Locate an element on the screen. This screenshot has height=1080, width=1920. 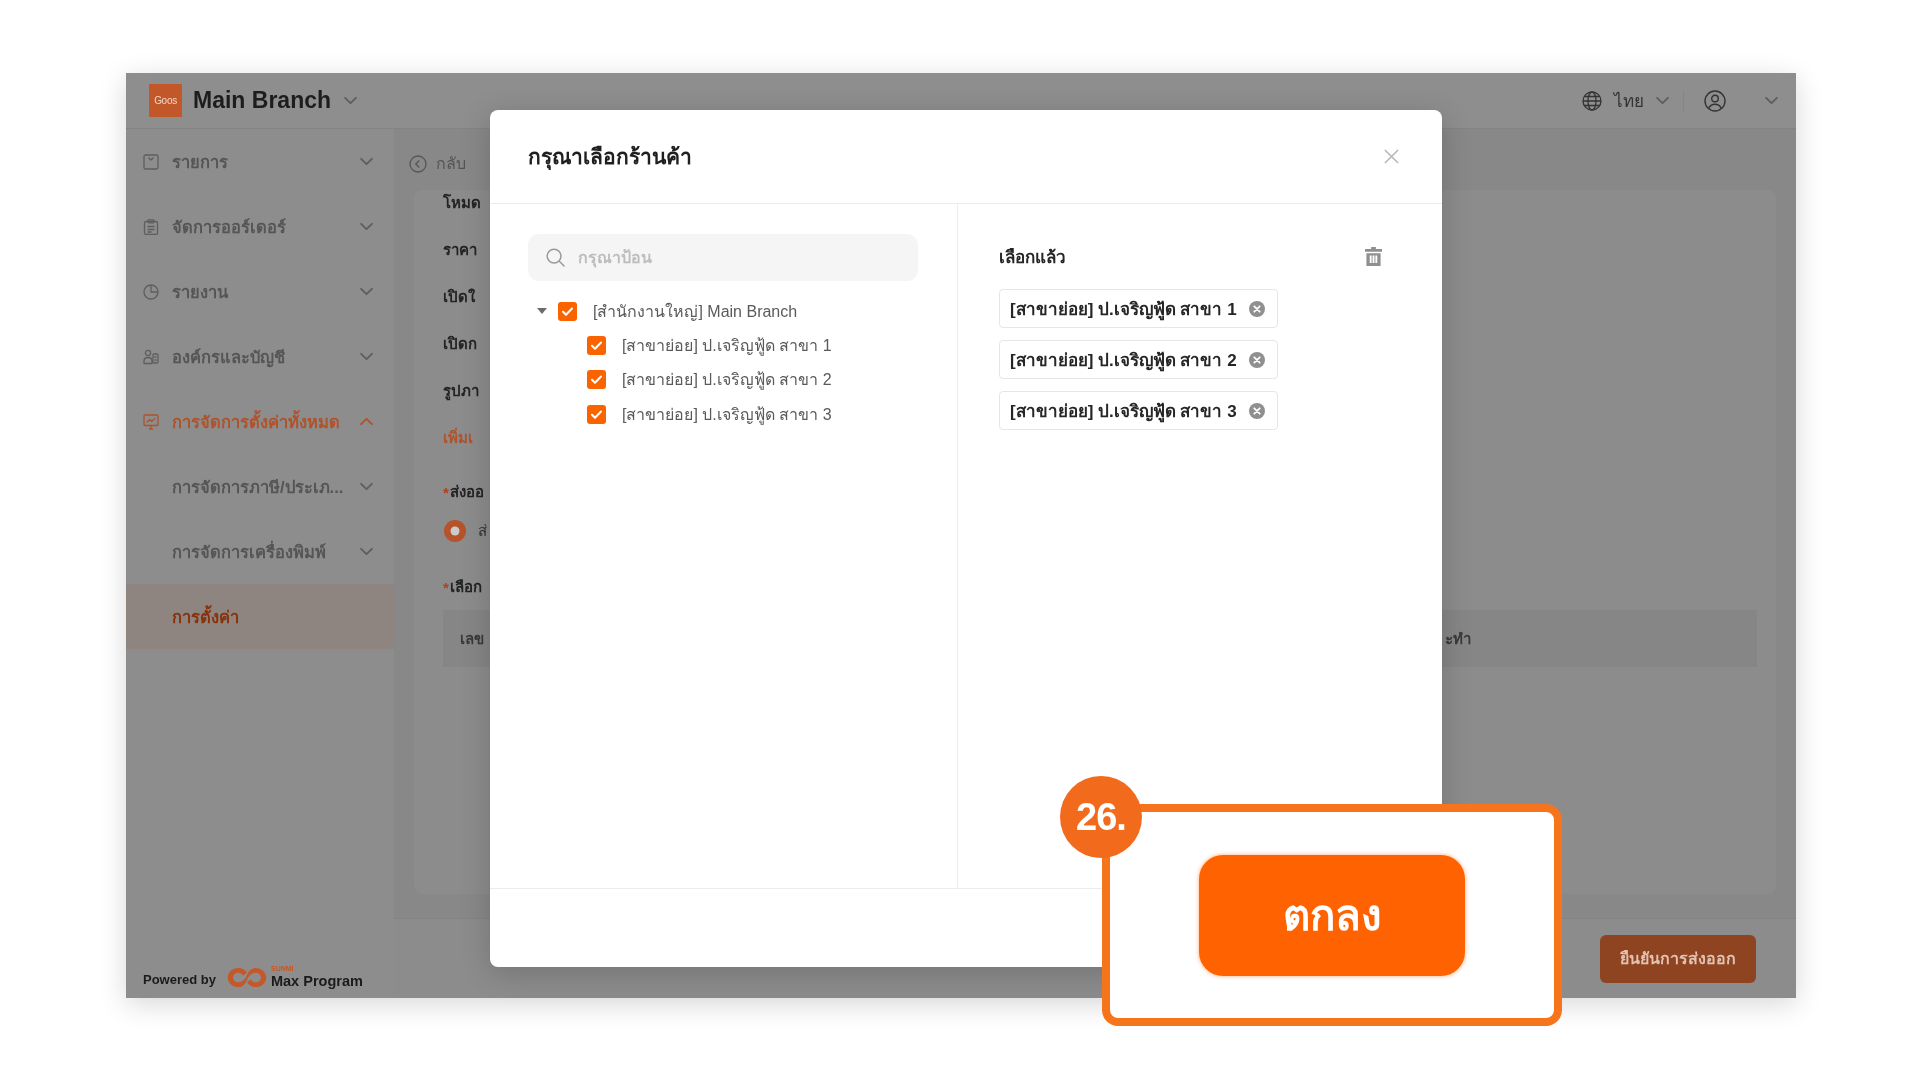
sidebar-item: รายการ is located at coordinates (260, 161).